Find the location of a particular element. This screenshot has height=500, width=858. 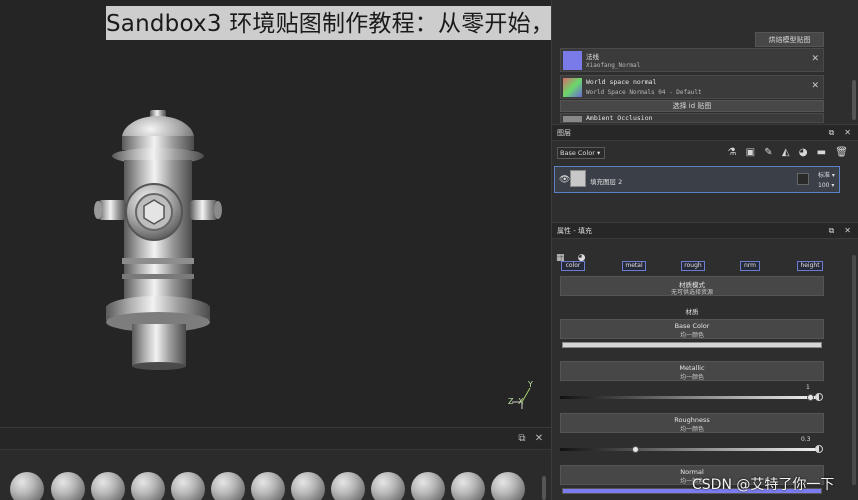

roughness-mode: 均一颜色 is located at coordinates (691, 429).